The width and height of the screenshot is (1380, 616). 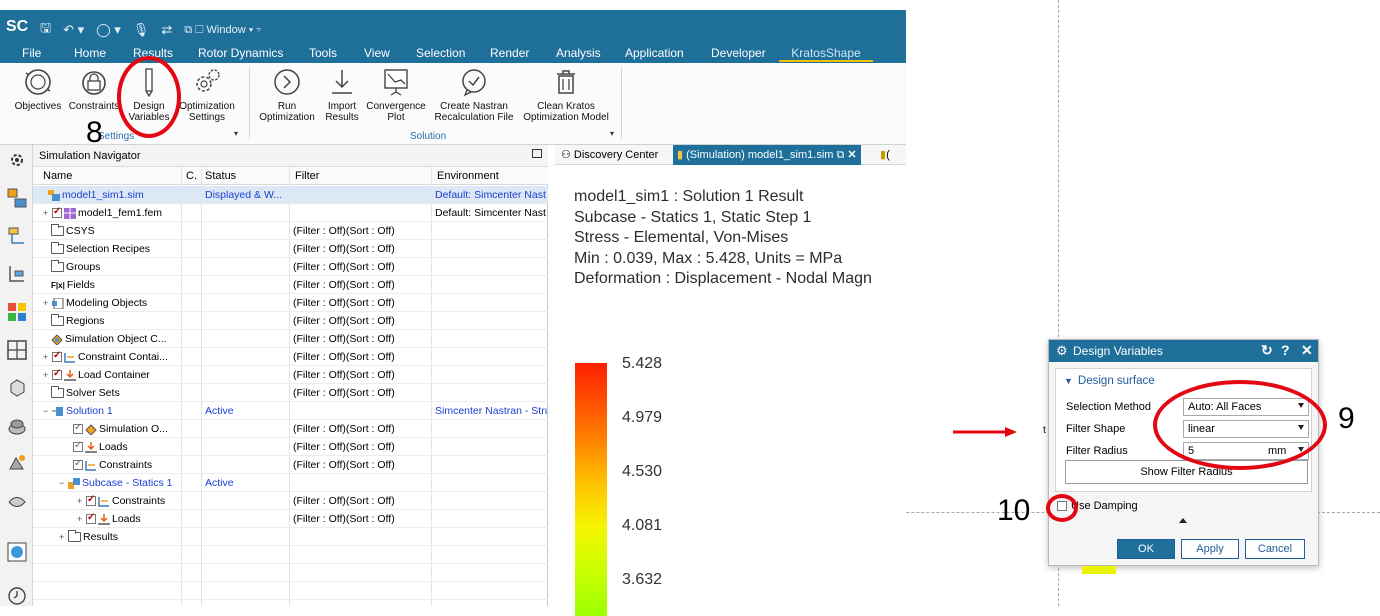 I want to click on tab-simulation-file: ▮ (Simulation) model1_sim1.sim ⧉ ✕, so click(x=767, y=155).